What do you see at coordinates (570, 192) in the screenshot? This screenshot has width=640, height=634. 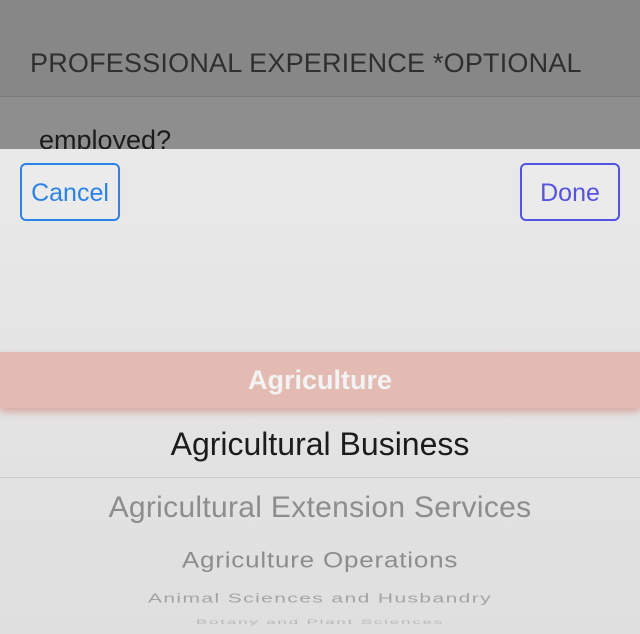 I see `done-button: Done` at bounding box center [570, 192].